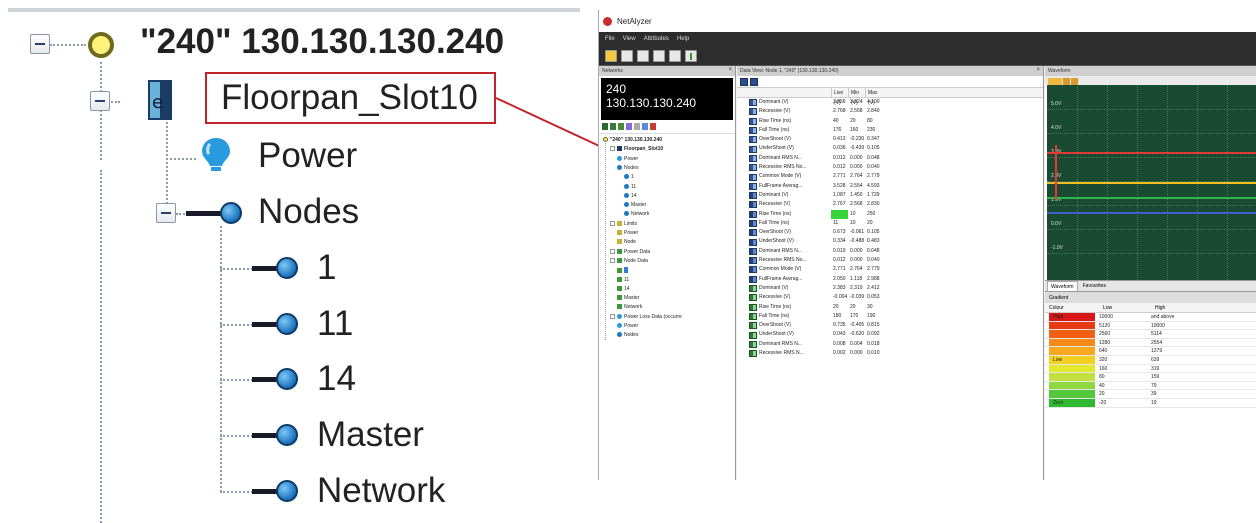 The height and width of the screenshot is (523, 1256). What do you see at coordinates (890, 307) in the screenshot?
I see `table-row: Rise Time (ns) 20 20 30` at bounding box center [890, 307].